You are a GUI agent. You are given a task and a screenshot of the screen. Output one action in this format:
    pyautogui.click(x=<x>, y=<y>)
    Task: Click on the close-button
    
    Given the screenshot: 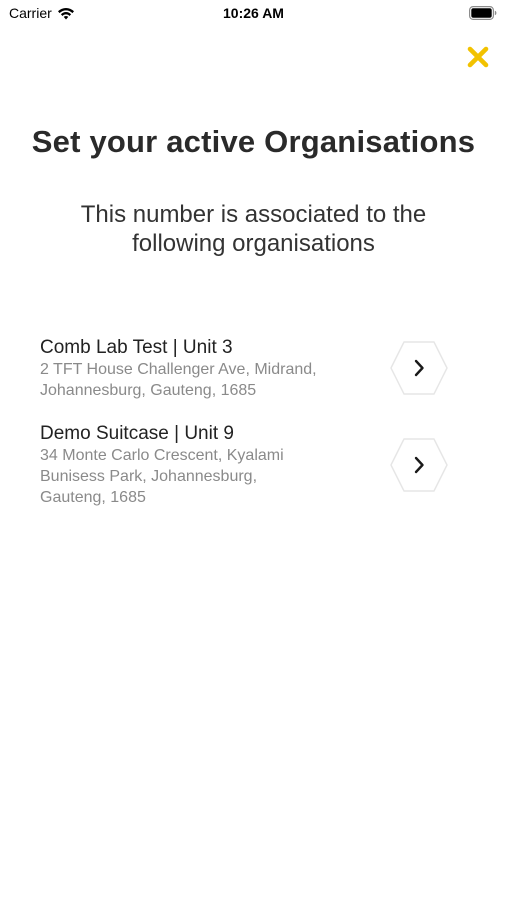 What is the action you would take?
    pyautogui.click(x=478, y=57)
    